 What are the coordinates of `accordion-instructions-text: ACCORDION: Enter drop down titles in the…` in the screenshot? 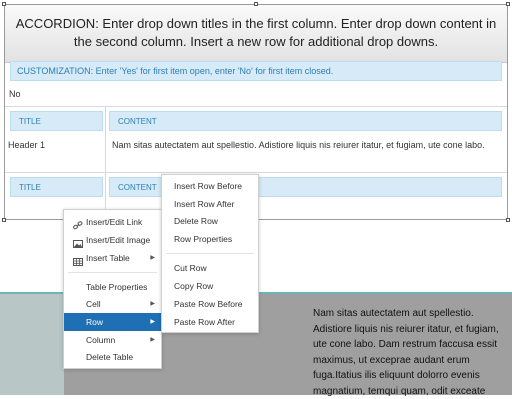 It's located at (256, 32).